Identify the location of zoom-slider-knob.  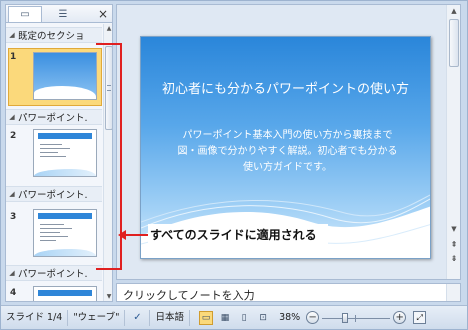
(345, 317).